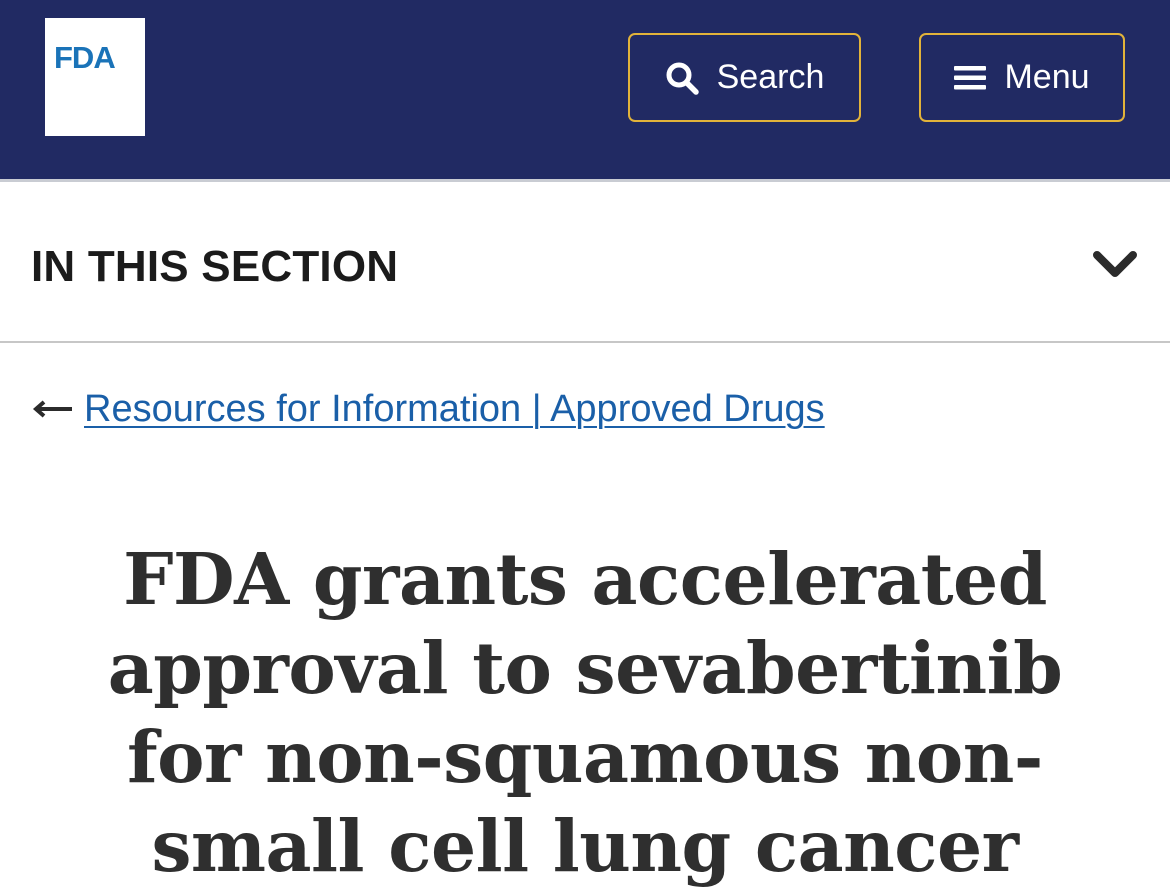  I want to click on hamburger-icon, so click(970, 78).